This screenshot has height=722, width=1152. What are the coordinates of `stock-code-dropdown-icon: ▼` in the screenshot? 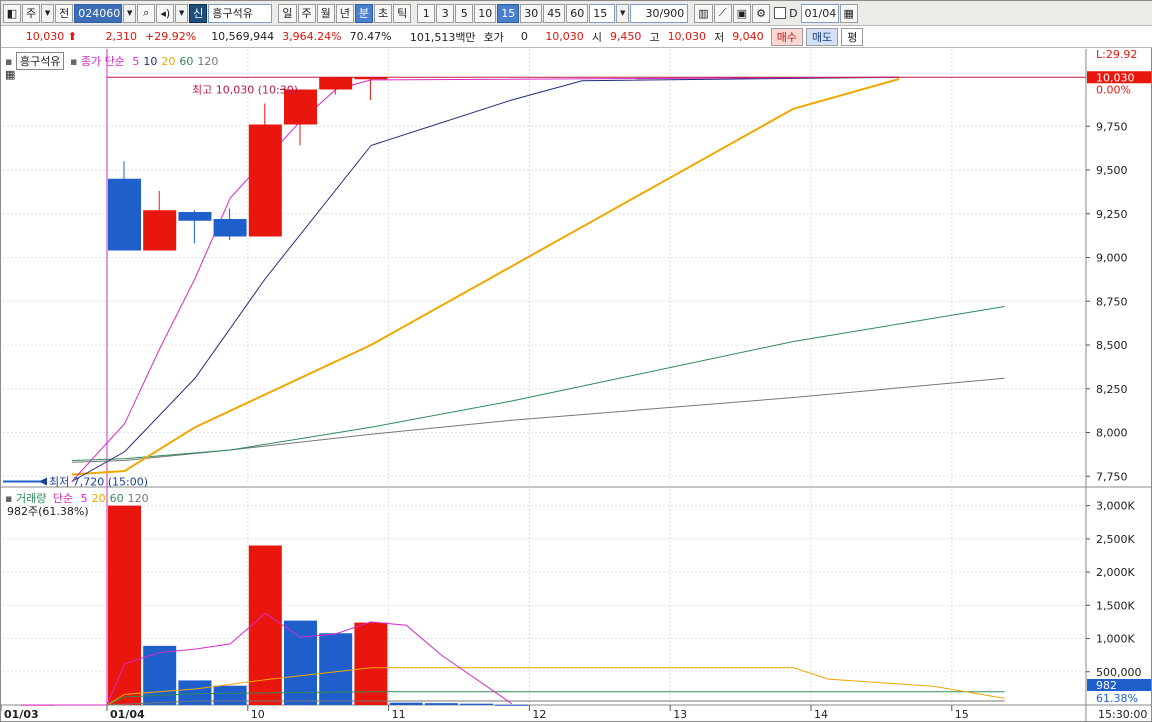 It's located at (130, 13).